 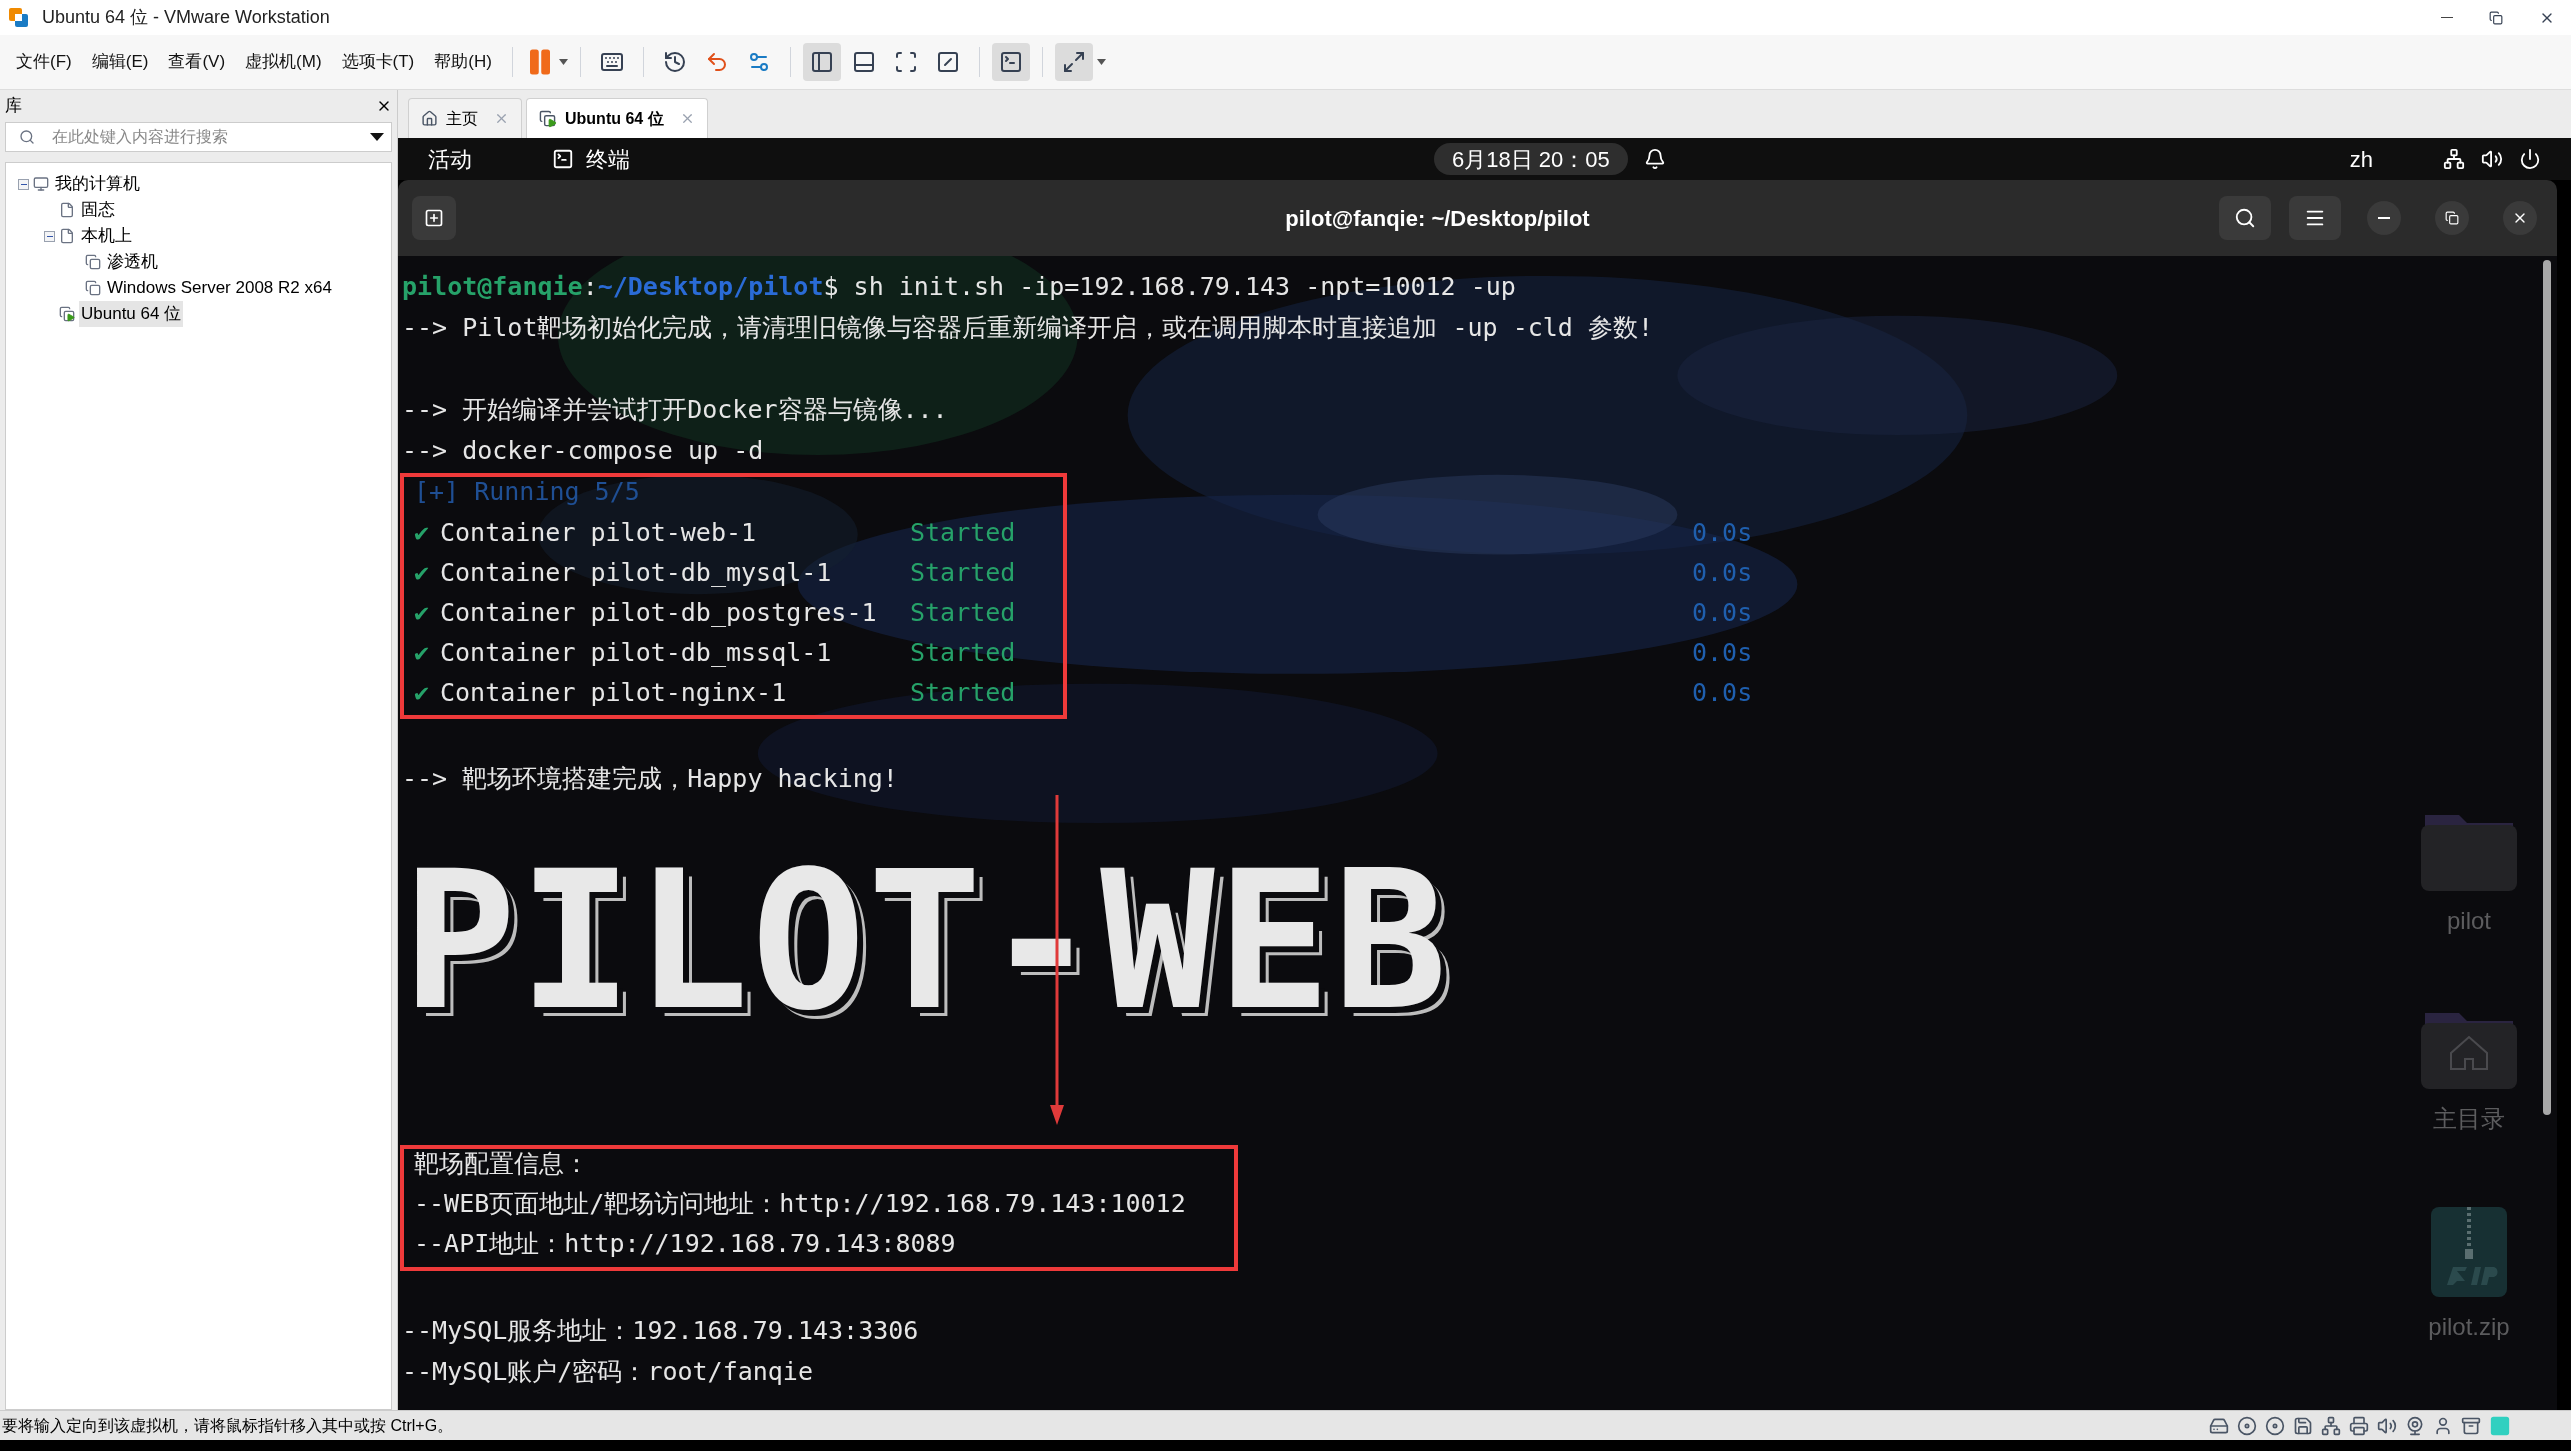 I want to click on camera-icon, so click(x=2415, y=1425).